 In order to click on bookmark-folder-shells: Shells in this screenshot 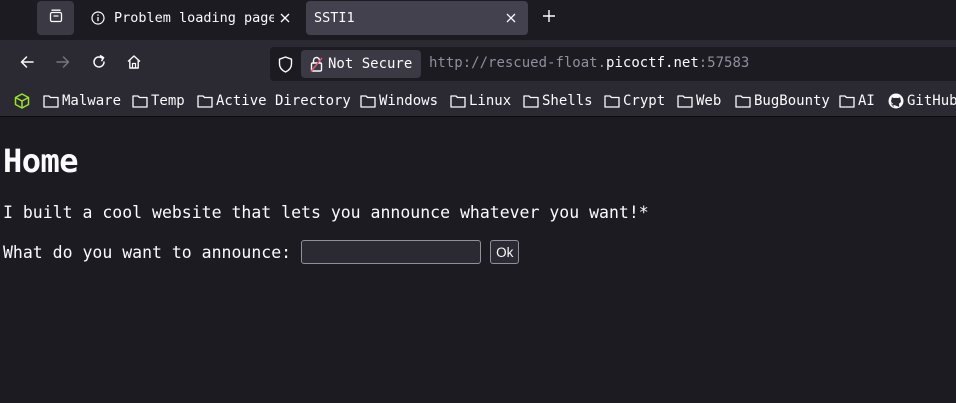, I will do `click(558, 101)`.